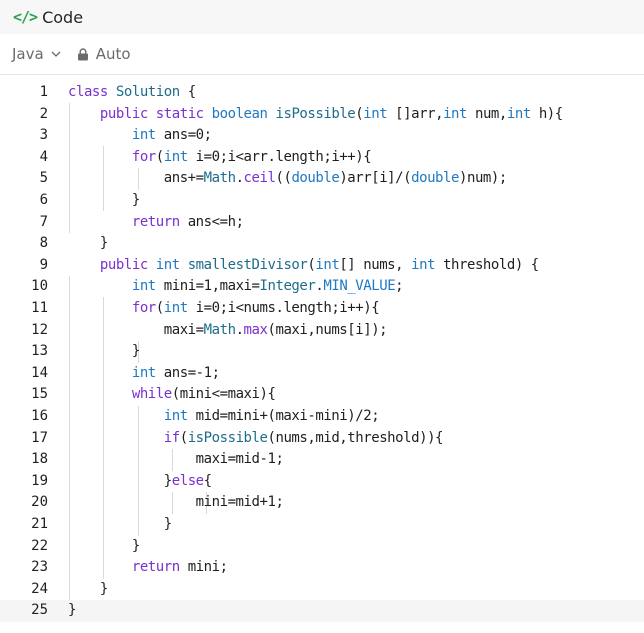  Describe the element at coordinates (43, 135) in the screenshot. I see `line-number: 3` at that location.